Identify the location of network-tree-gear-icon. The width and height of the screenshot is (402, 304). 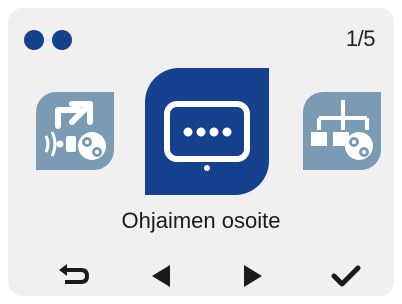
(342, 130).